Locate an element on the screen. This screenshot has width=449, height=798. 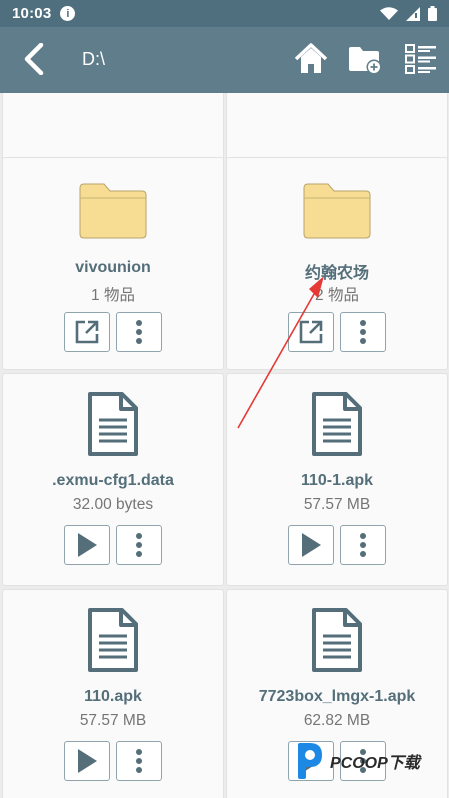
pcoop-logo-icon is located at coordinates (310, 761).